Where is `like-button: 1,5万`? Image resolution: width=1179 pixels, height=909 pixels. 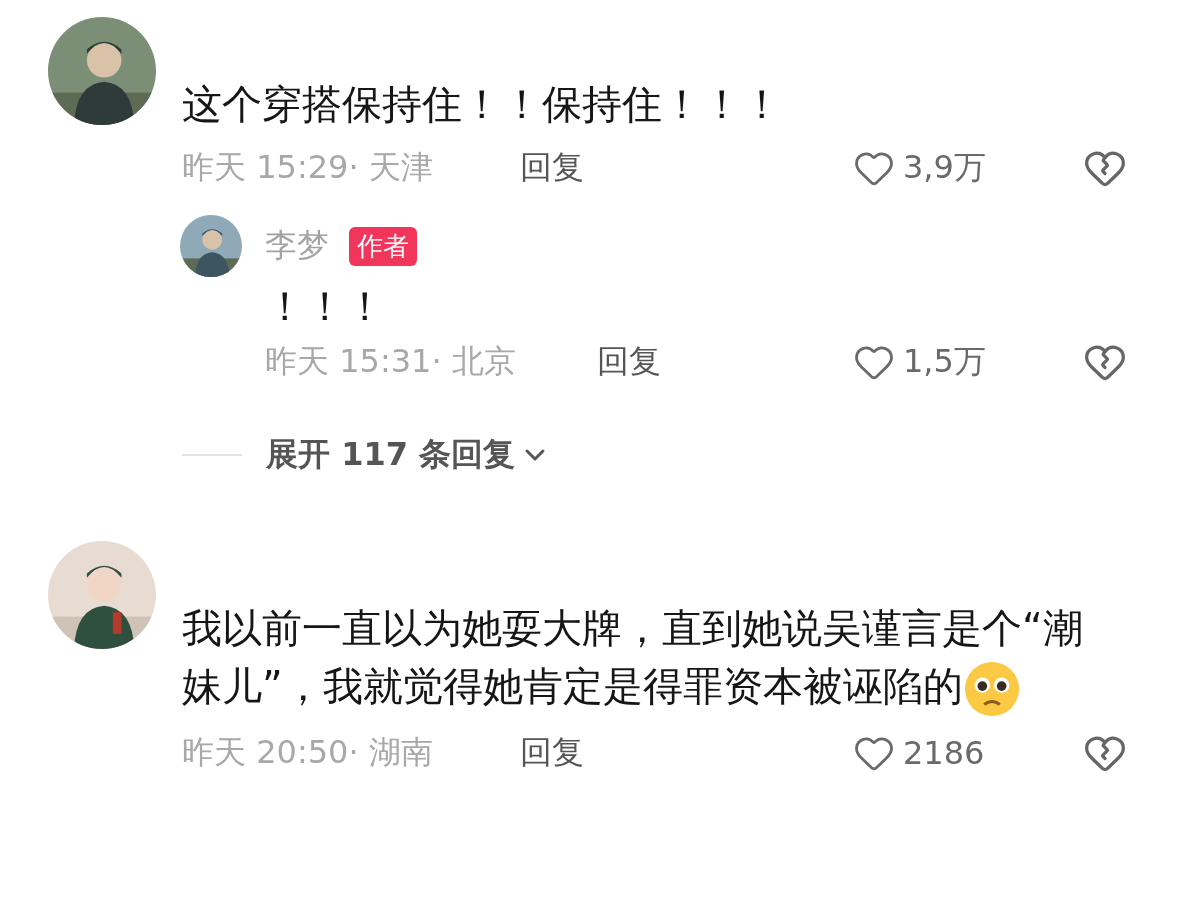 like-button: 1,5万 is located at coordinates (968, 362).